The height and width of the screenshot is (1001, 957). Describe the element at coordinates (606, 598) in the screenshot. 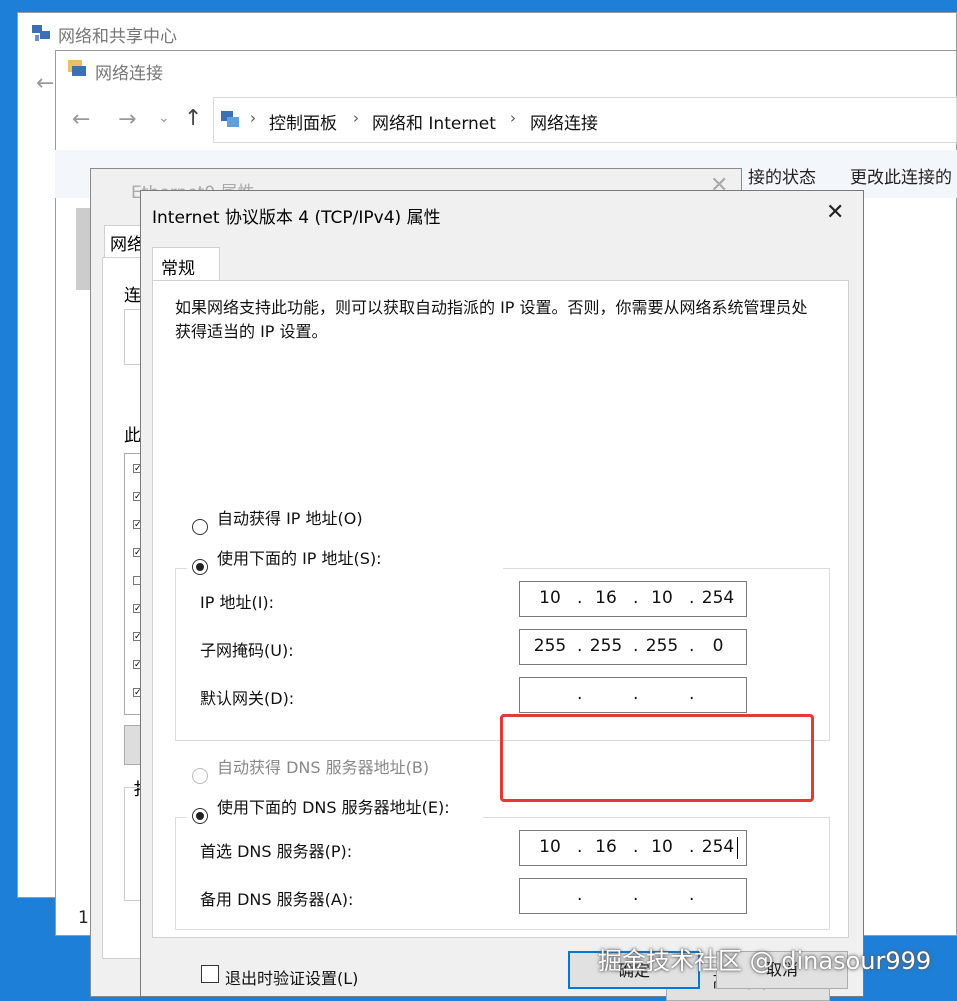

I see `ip-octet: 16` at that location.